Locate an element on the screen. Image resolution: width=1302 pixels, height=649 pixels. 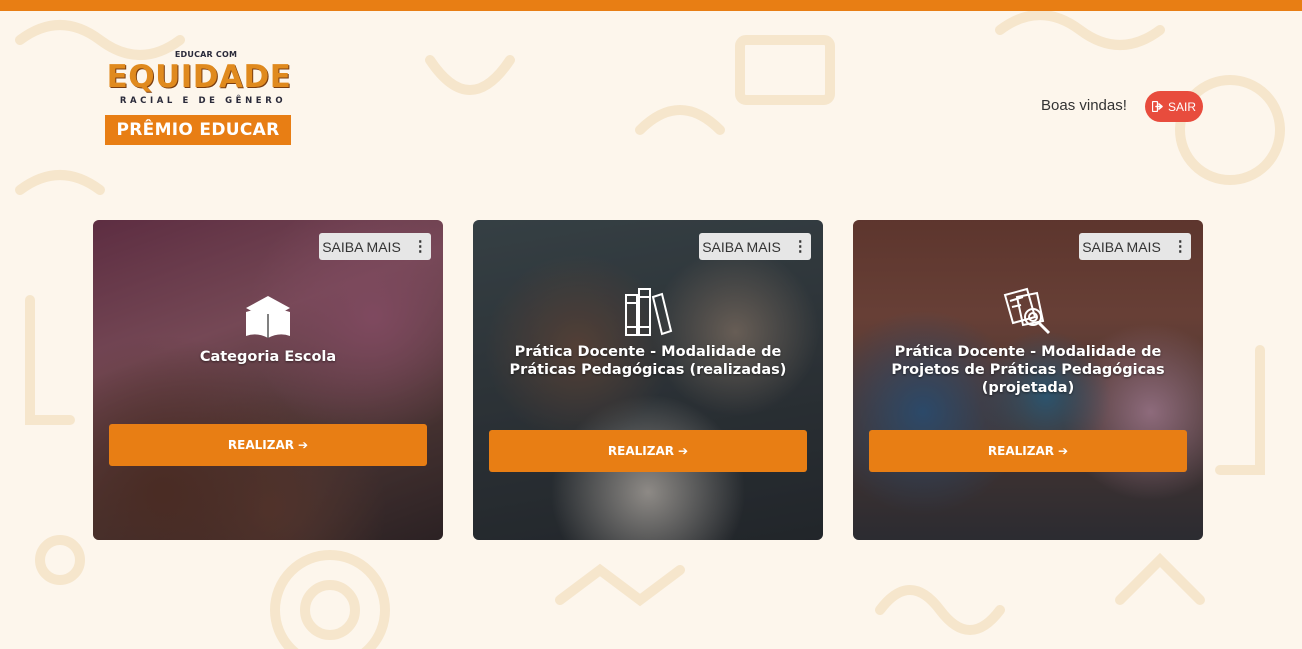
logo-pre-title: EDUCAR COM is located at coordinates (206, 54).